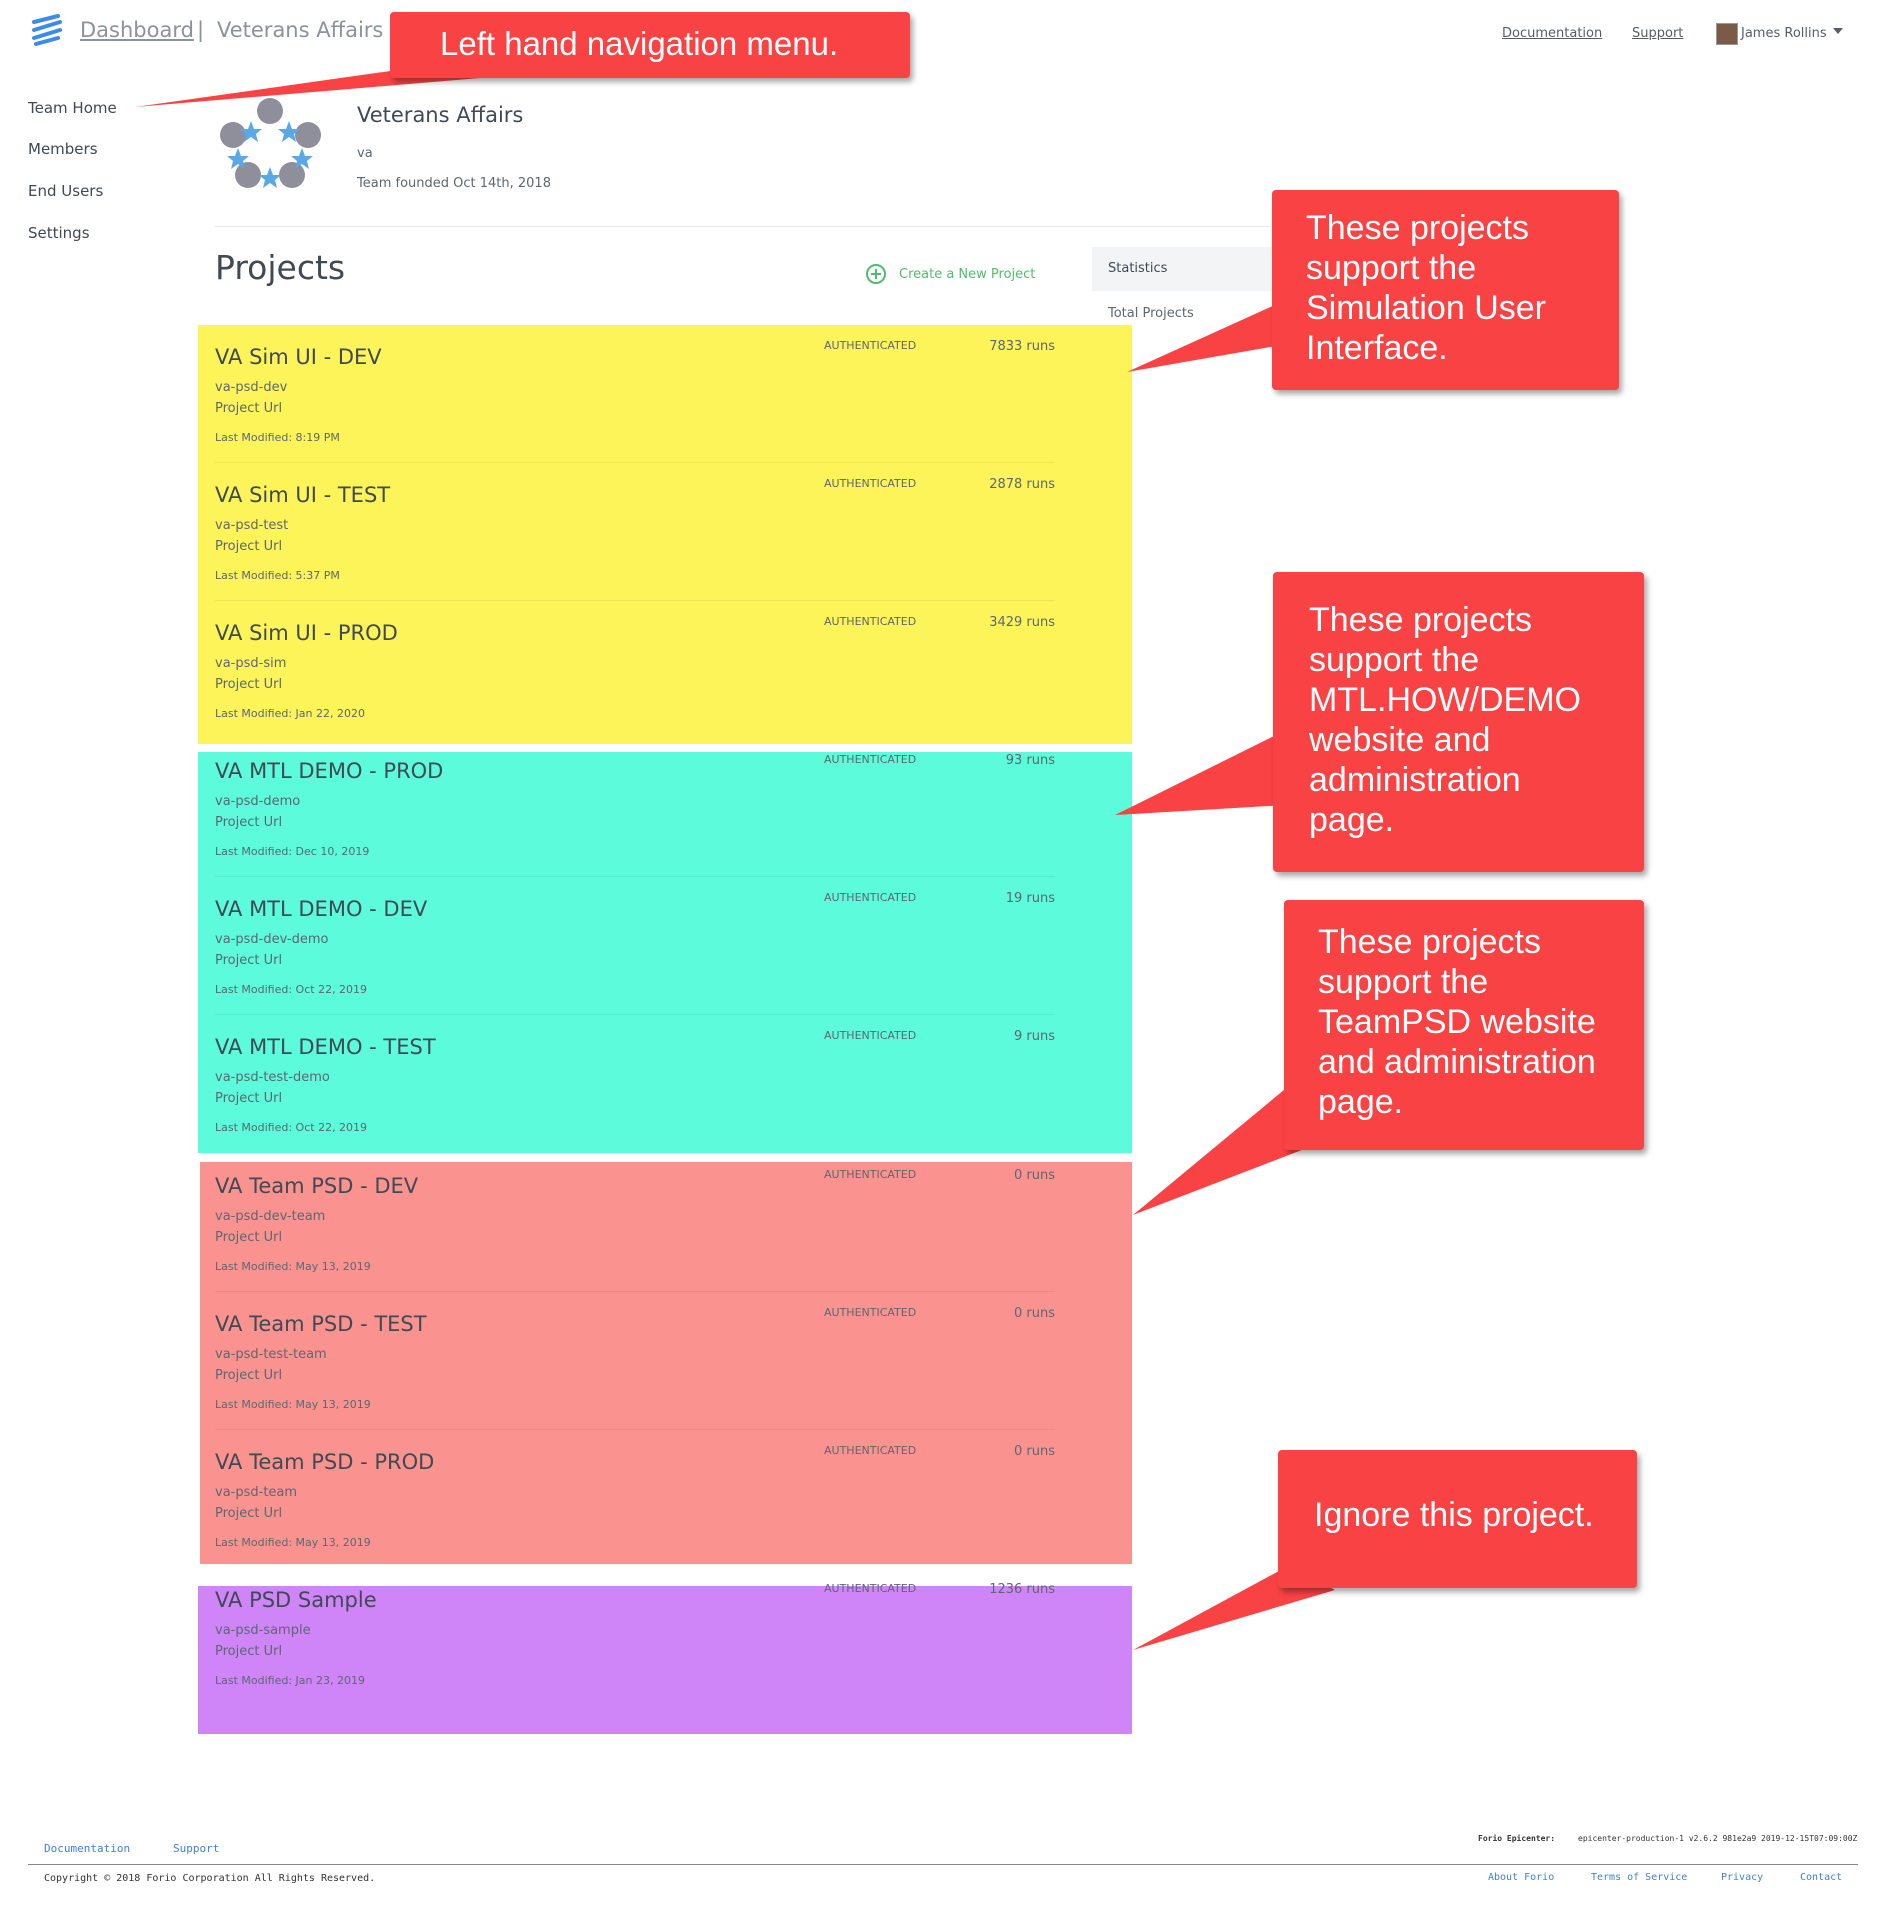 This screenshot has height=1912, width=1886. I want to click on terms-link: Terms of Service, so click(1639, 1877).